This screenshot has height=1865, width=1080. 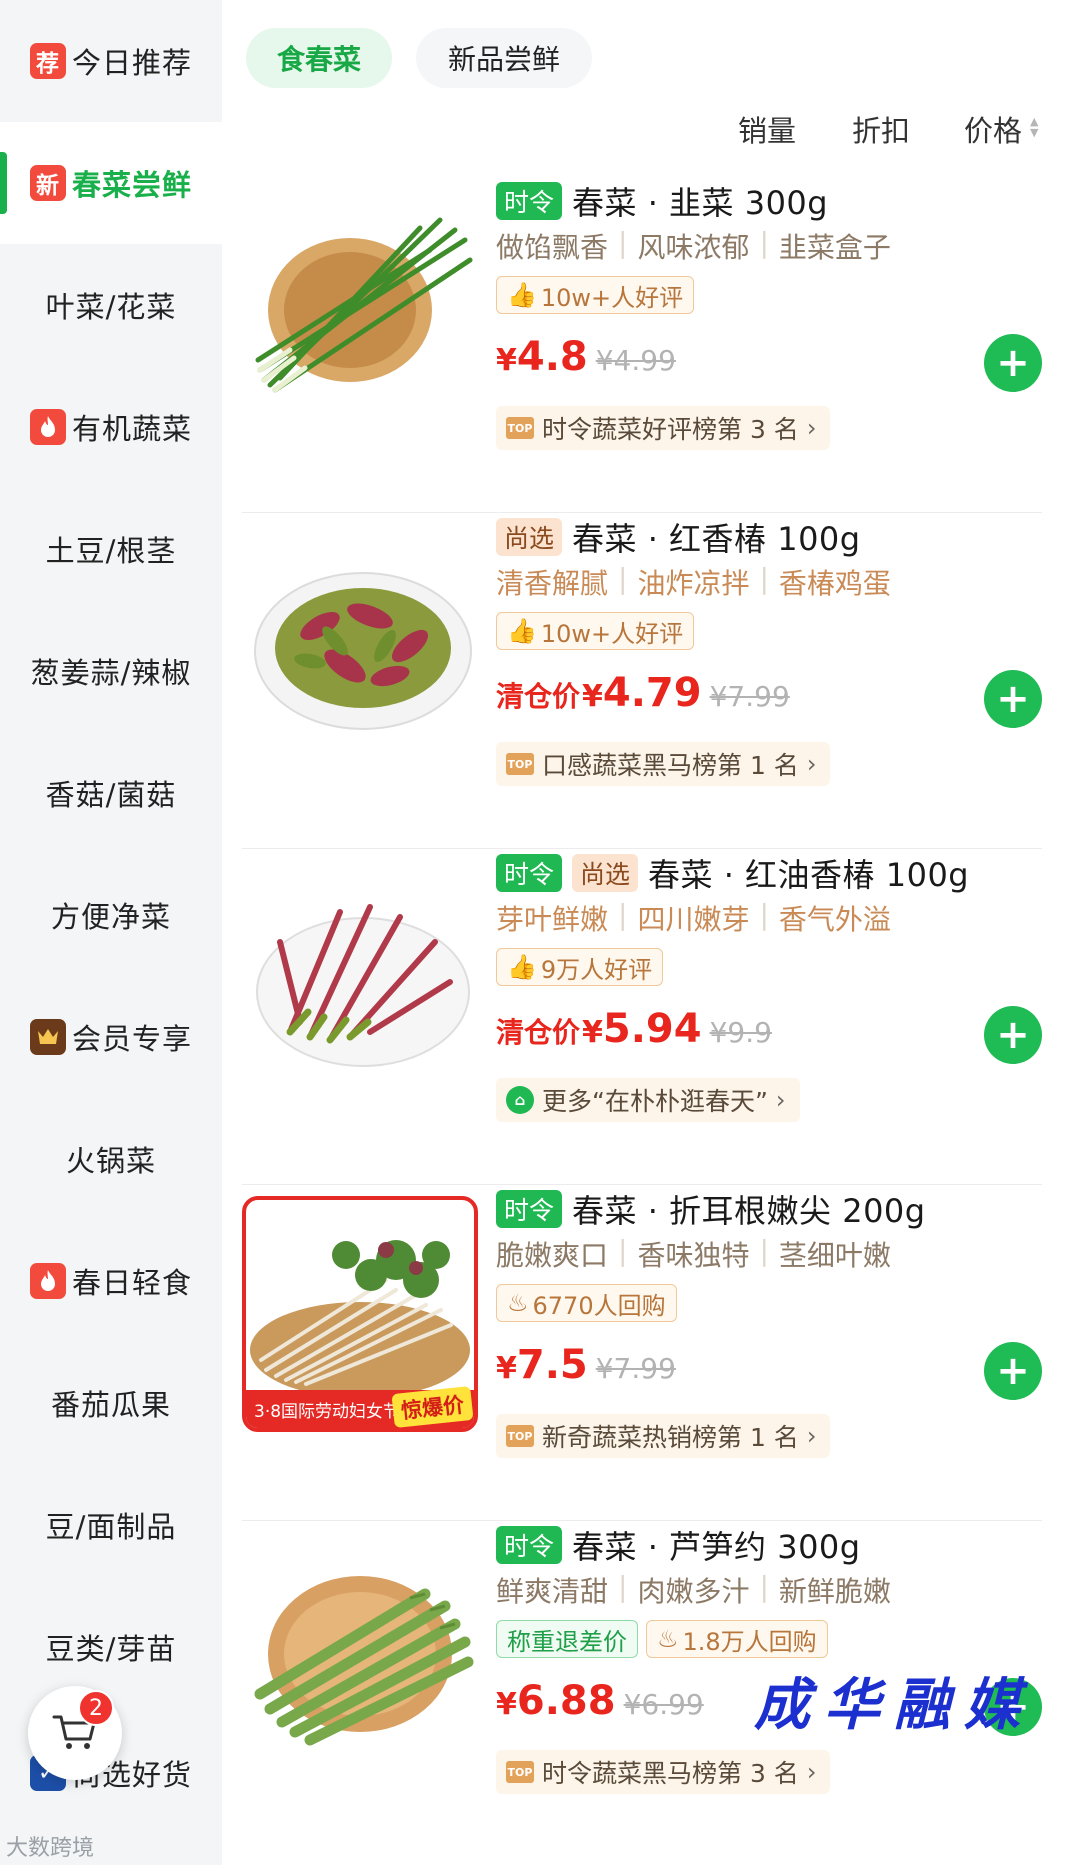 I want to click on product-title: 春菜 · 红油香椿 100g, so click(x=809, y=875).